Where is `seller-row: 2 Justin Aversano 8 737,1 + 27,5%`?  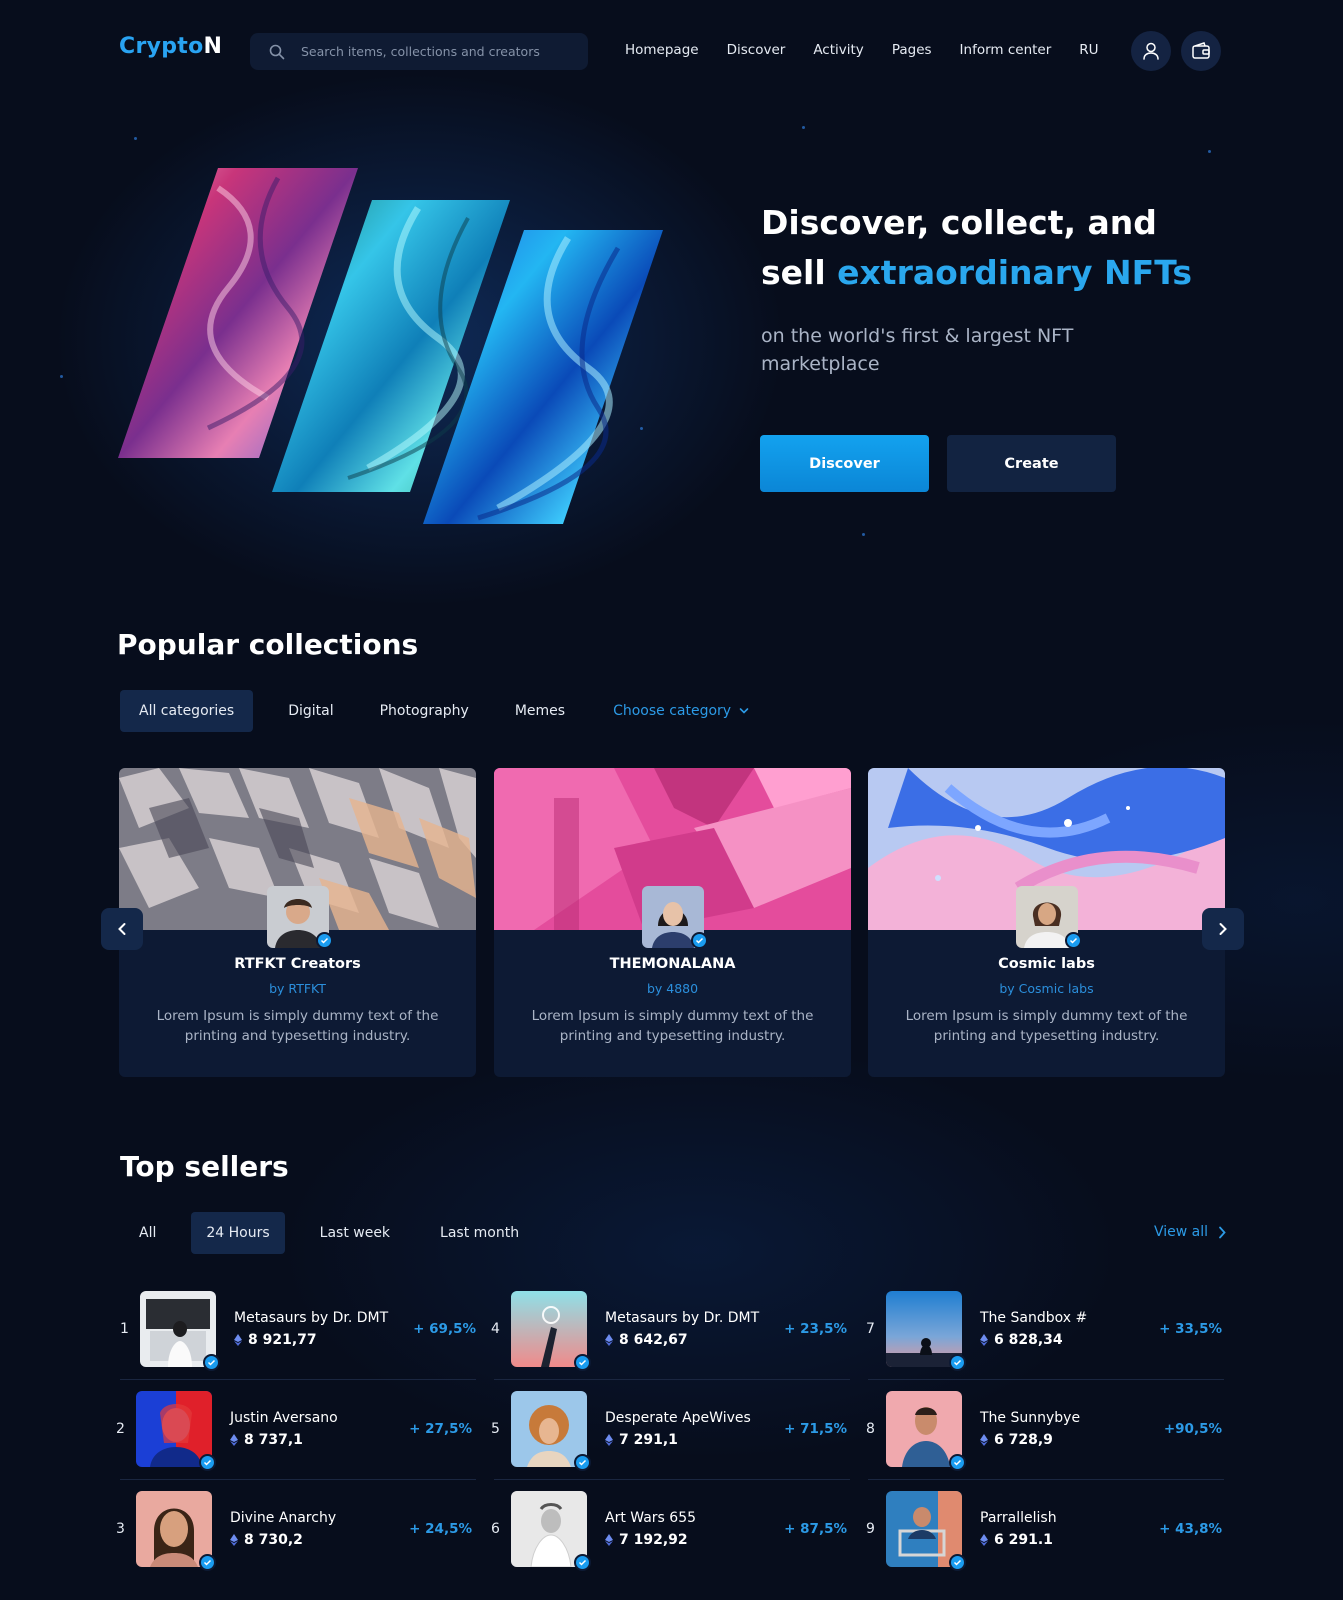 seller-row: 2 Justin Aversano 8 737,1 + 27,5% is located at coordinates (294, 1429).